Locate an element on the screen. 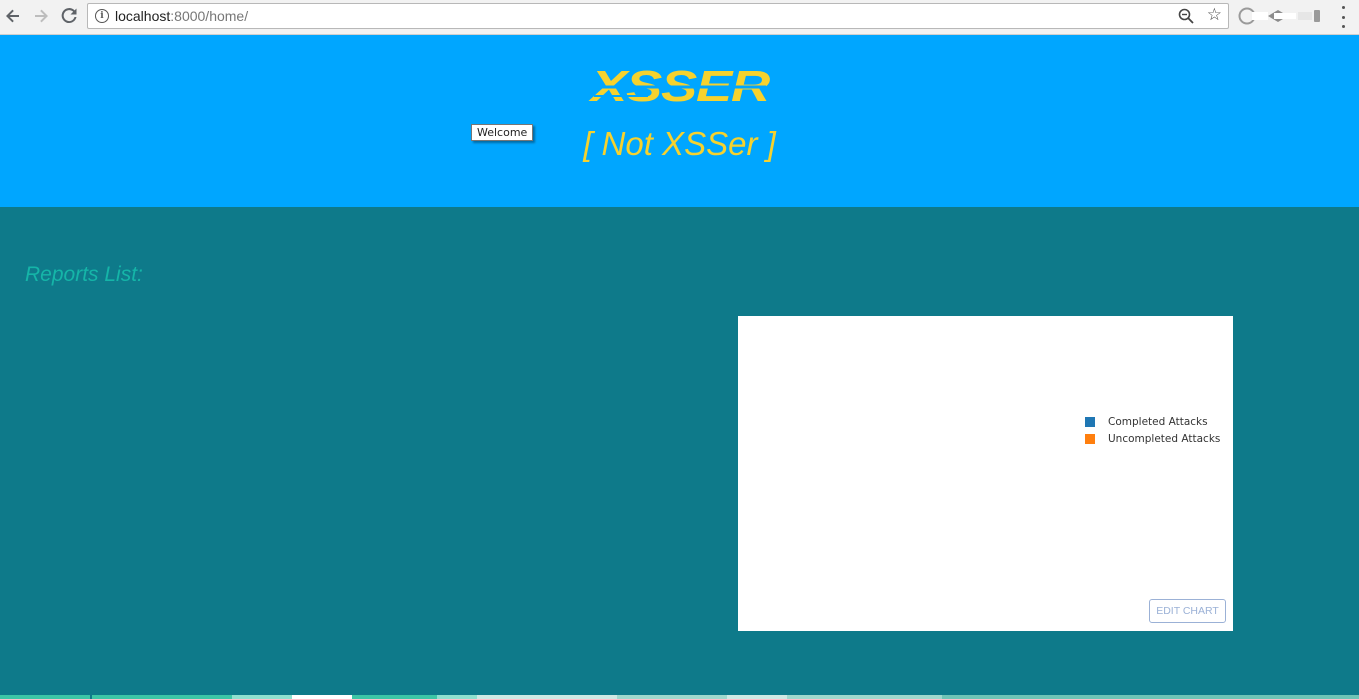 This screenshot has width=1359, height=699. bookmark-star-icon: ☆ is located at coordinates (1214, 15).